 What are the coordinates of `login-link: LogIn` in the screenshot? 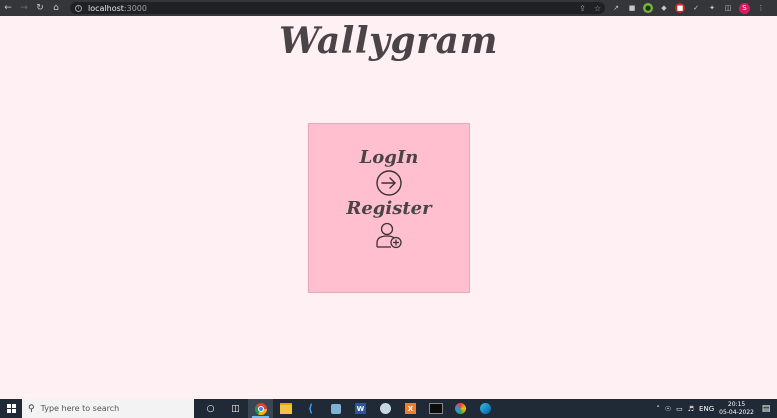 It's located at (389, 158).